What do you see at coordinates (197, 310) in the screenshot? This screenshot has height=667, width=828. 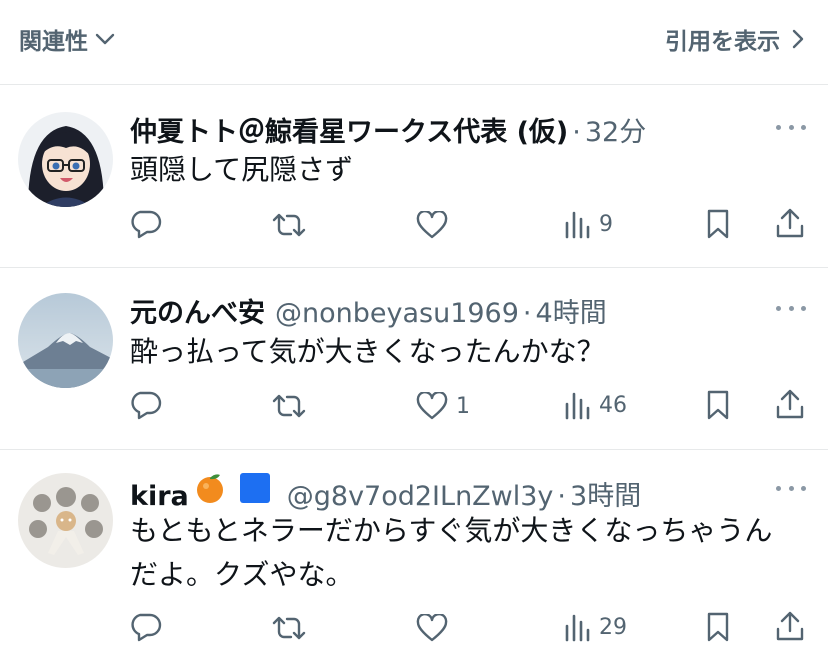 I see `display-name: 元のんべ安` at bounding box center [197, 310].